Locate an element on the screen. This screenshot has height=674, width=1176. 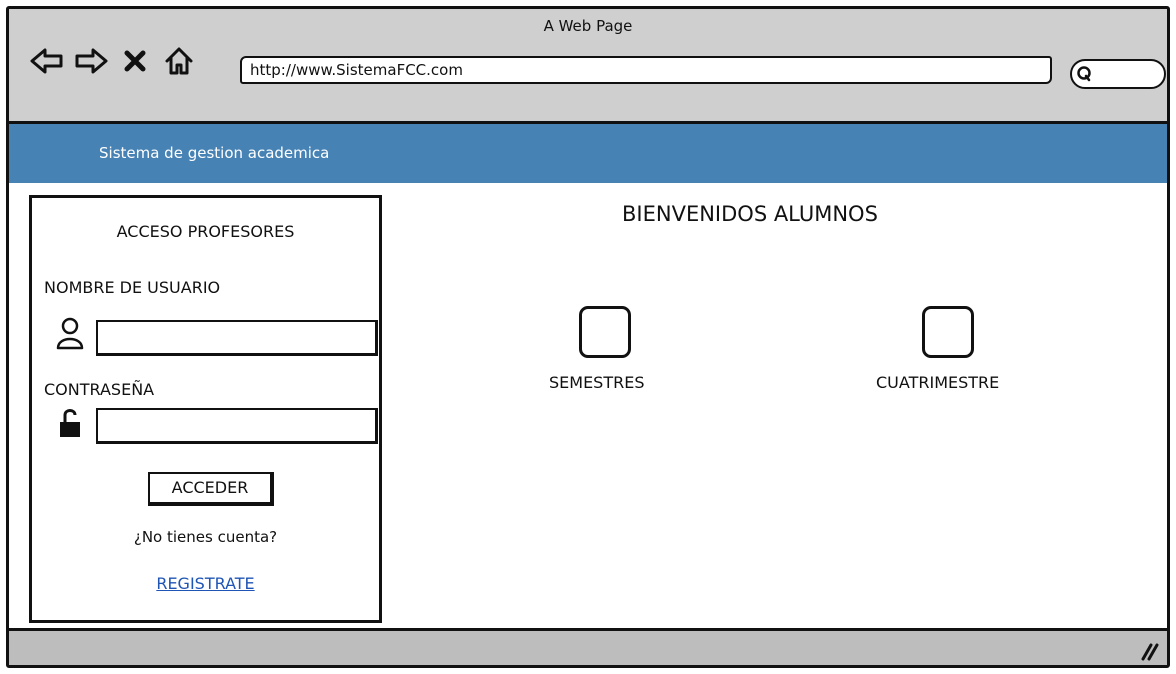
username-label: NOMBRE DE USUARIO is located at coordinates (132, 287).